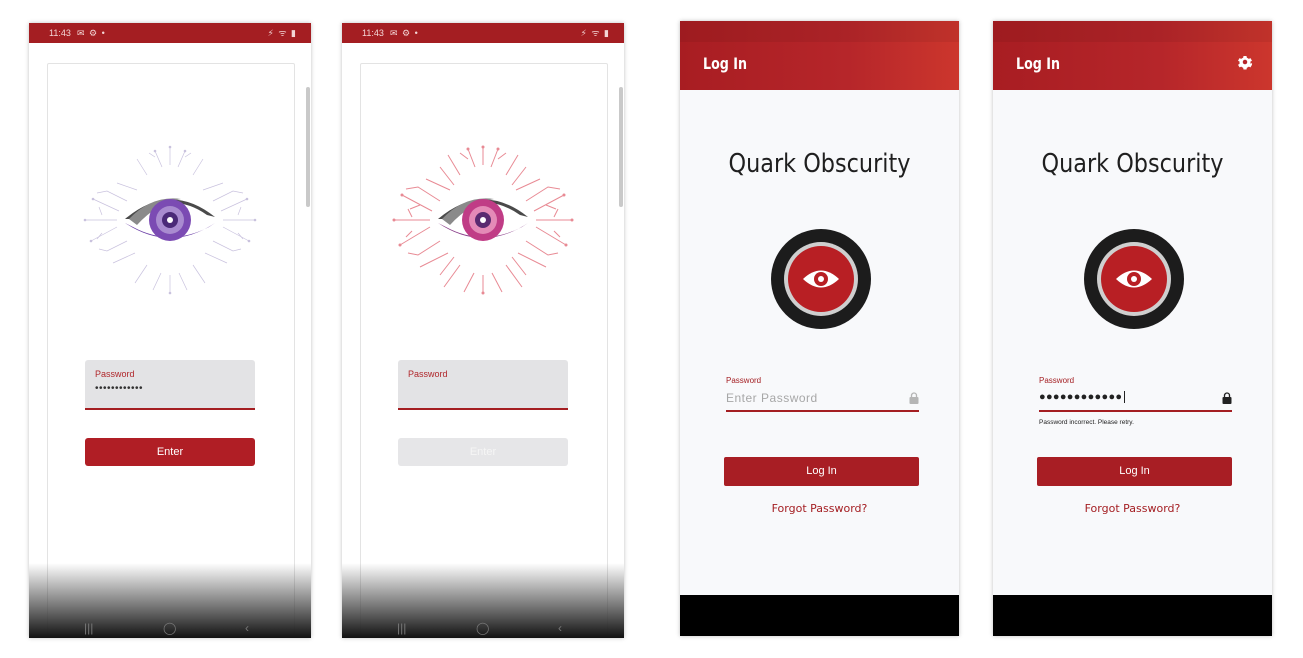 The image size is (1303, 658). What do you see at coordinates (119, 388) in the screenshot?
I see `password-value: ••••••••••••` at bounding box center [119, 388].